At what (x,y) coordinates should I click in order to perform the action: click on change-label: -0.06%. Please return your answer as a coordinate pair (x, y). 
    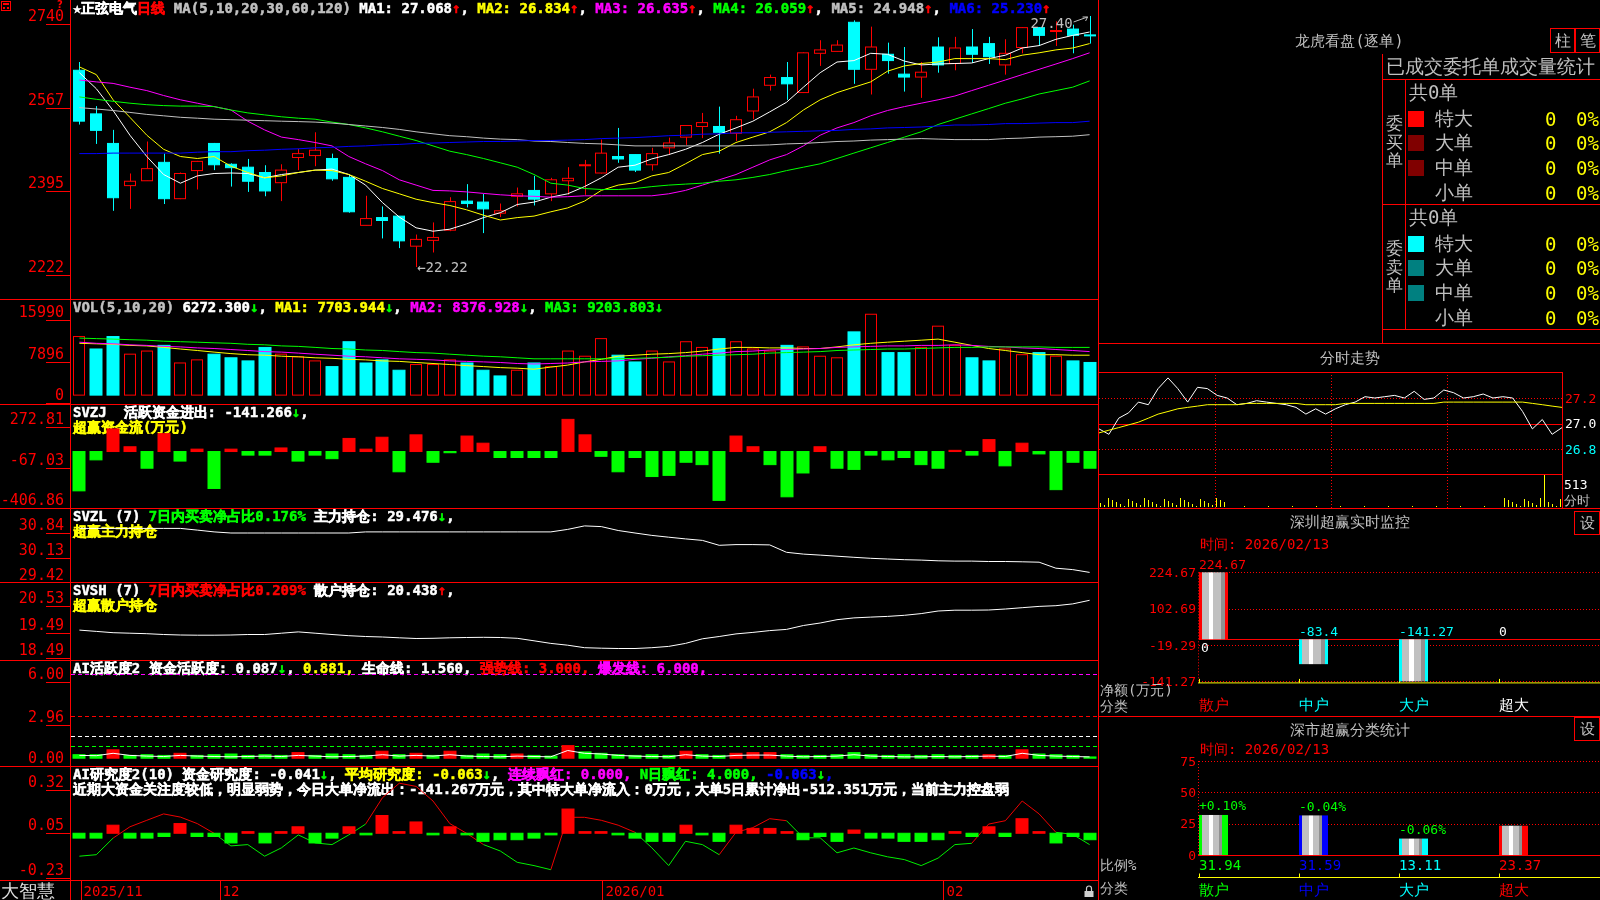
    Looking at the image, I should click on (1422, 830).